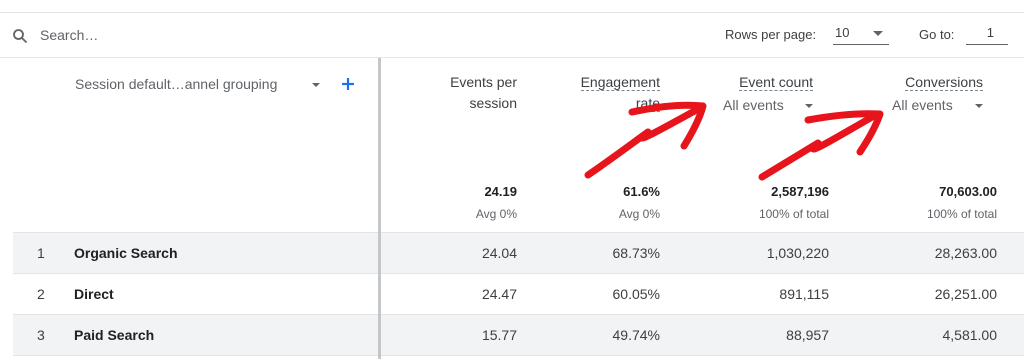 The width and height of the screenshot is (1024, 359). What do you see at coordinates (797, 253) in the screenshot?
I see `row-metric-value: 1,030,220` at bounding box center [797, 253].